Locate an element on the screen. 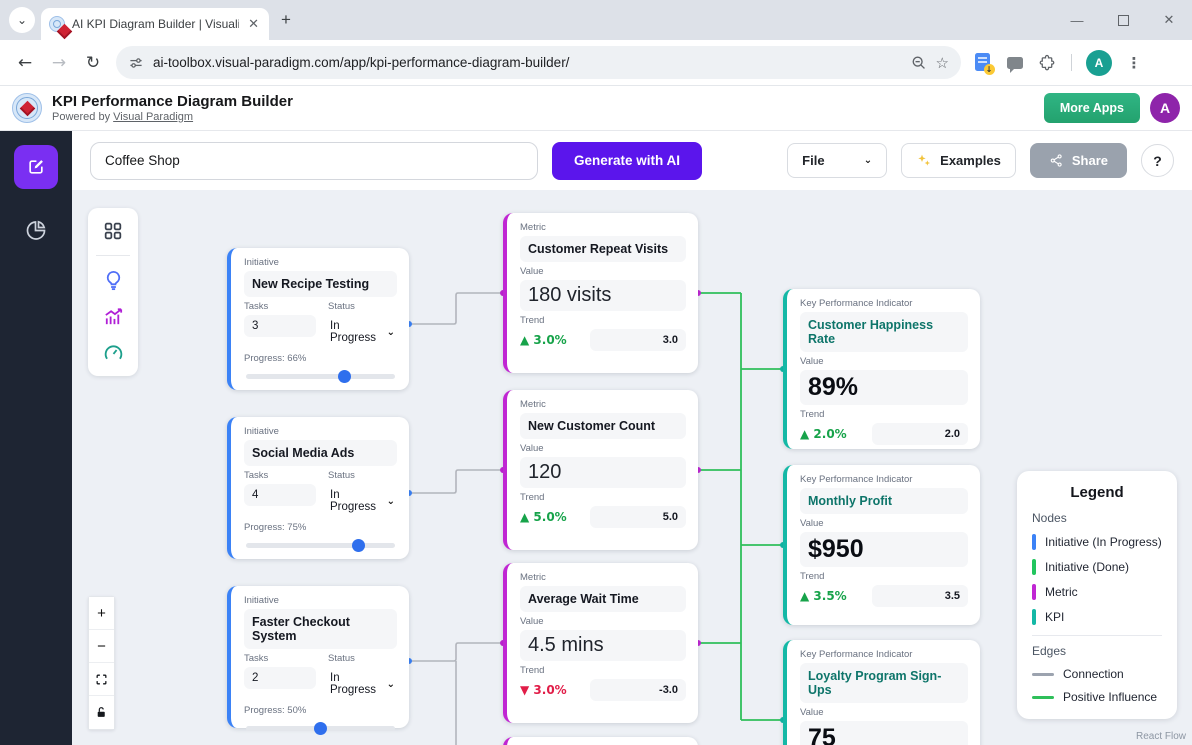 The width and height of the screenshot is (1192, 745). tasks-field: 2 is located at coordinates (280, 678).